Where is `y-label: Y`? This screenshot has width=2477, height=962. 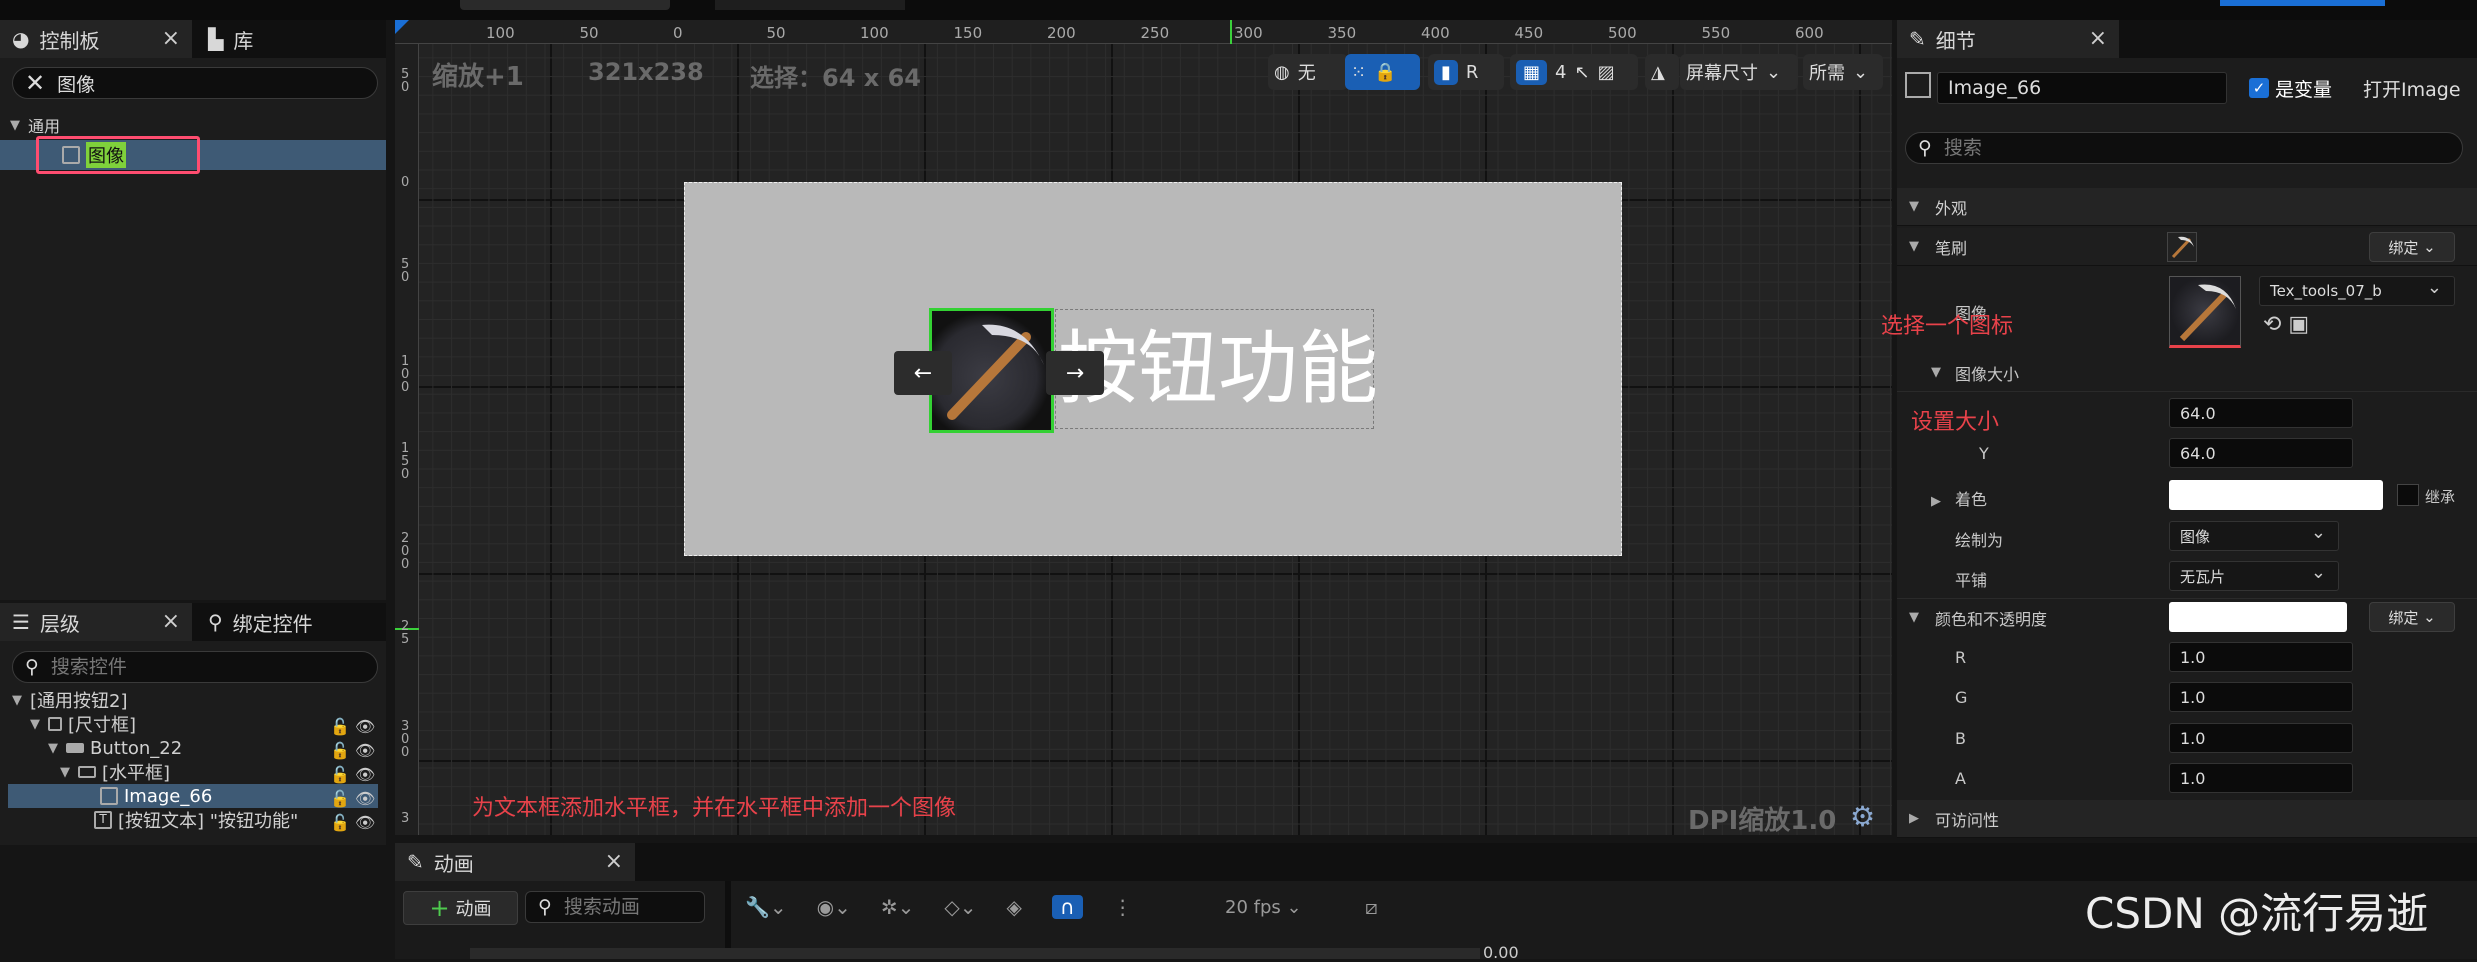 y-label: Y is located at coordinates (1984, 453).